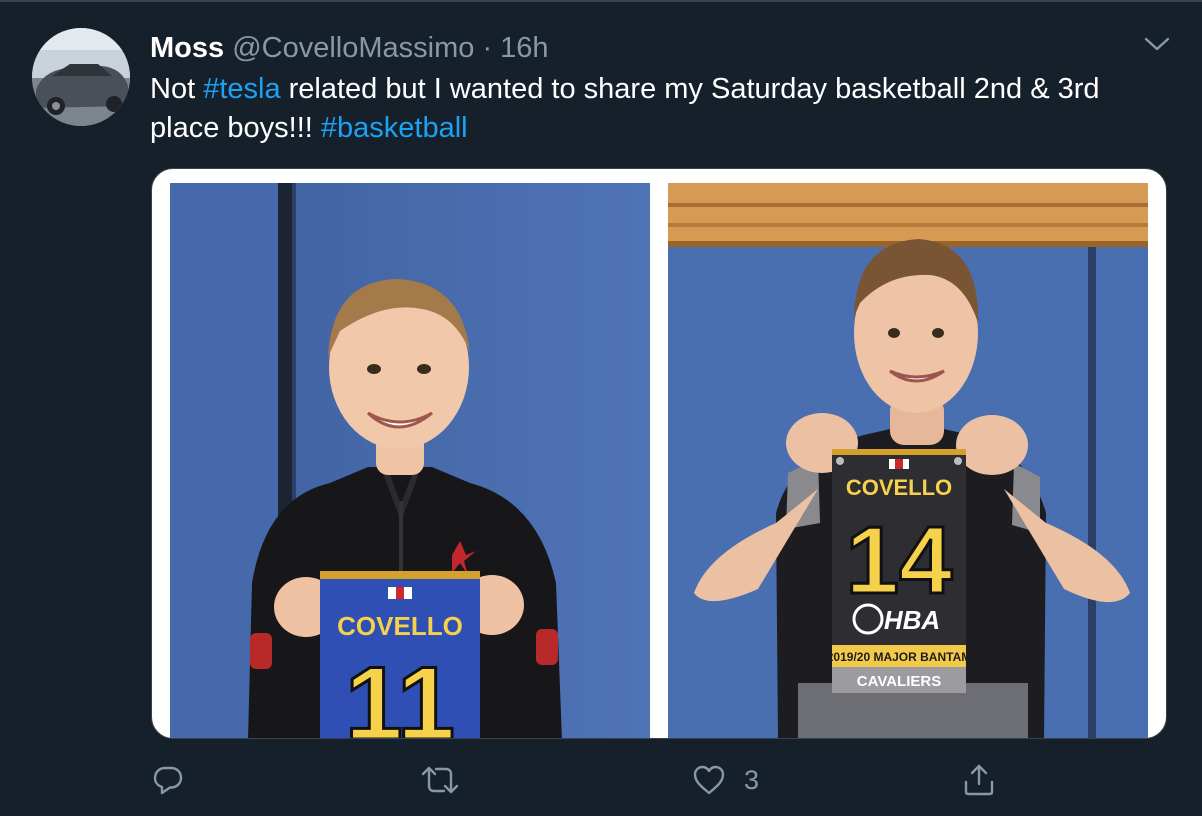  I want to click on avatar, so click(81, 77).